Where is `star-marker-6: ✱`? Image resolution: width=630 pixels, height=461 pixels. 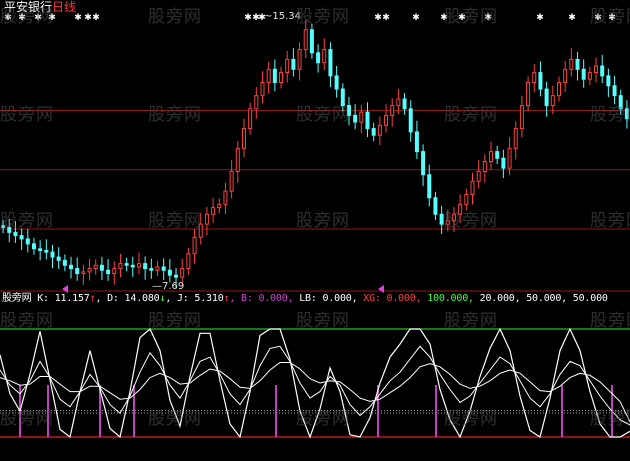 star-marker-6: ✱ is located at coordinates (96, 18).